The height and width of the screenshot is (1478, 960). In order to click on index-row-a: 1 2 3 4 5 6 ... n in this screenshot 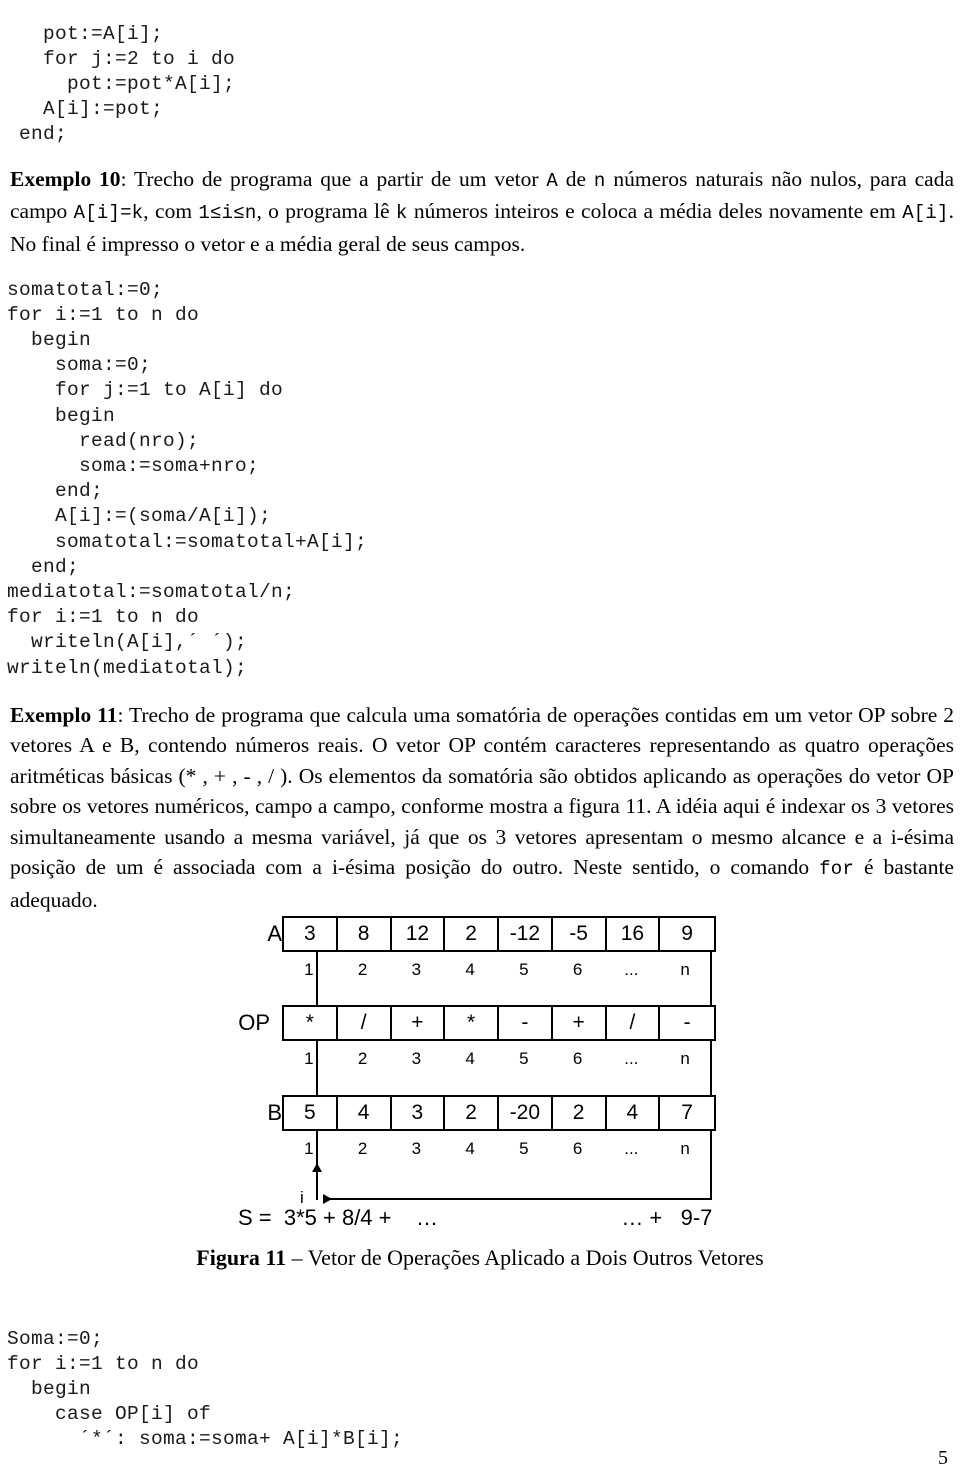, I will do `click(497, 970)`.